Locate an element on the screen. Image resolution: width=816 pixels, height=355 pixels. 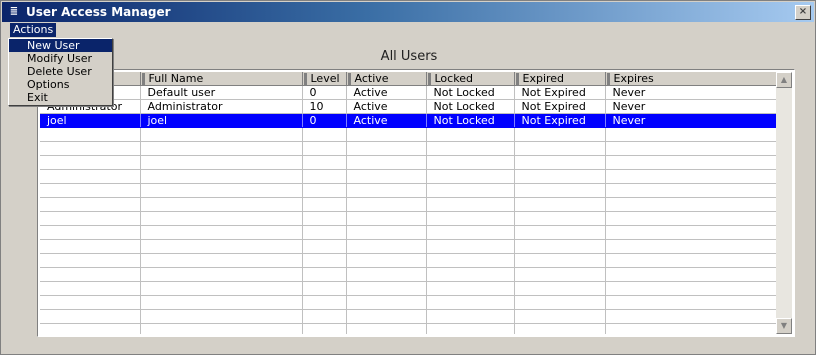
column-header-expires: Expires is located at coordinates (691, 79).